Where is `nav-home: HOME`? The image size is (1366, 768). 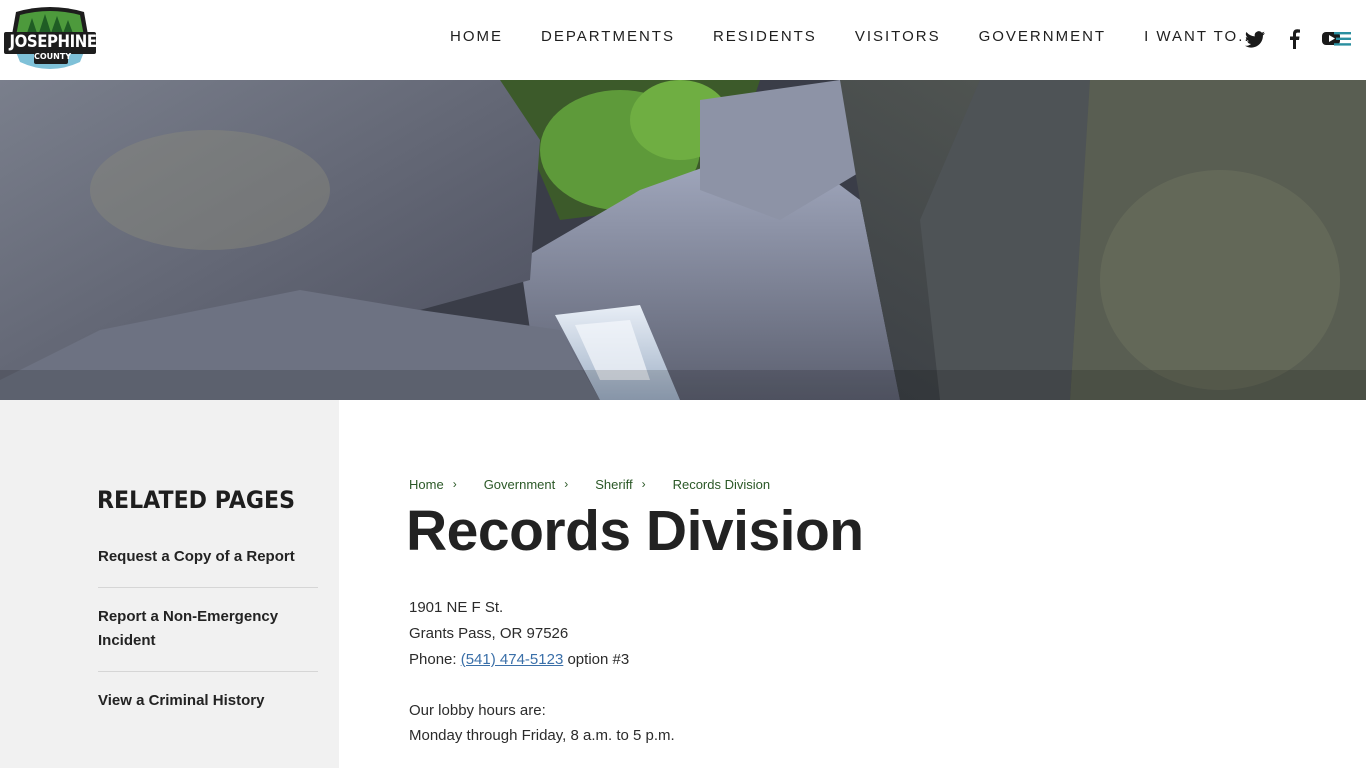 nav-home: HOME is located at coordinates (476, 36).